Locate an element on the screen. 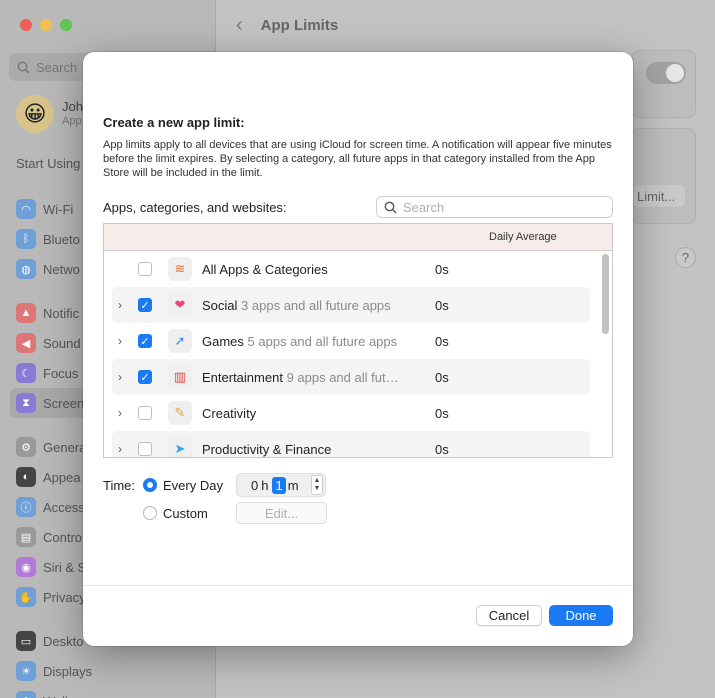 The height and width of the screenshot is (698, 715). row-detail: 3 apps and all future apps is located at coordinates (316, 305).